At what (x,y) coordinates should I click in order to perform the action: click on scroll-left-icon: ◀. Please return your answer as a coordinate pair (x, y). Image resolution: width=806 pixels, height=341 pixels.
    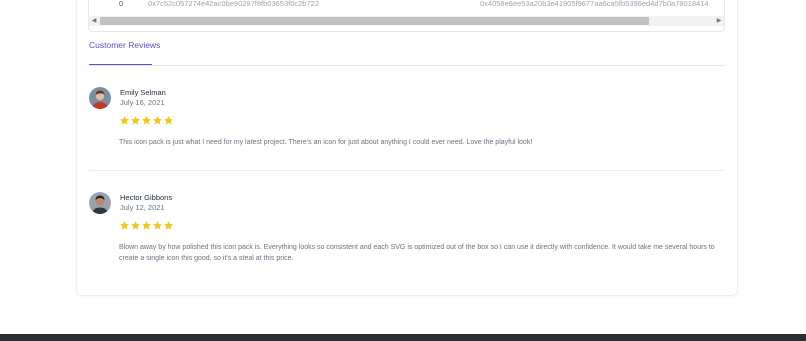
    Looking at the image, I should click on (94, 21).